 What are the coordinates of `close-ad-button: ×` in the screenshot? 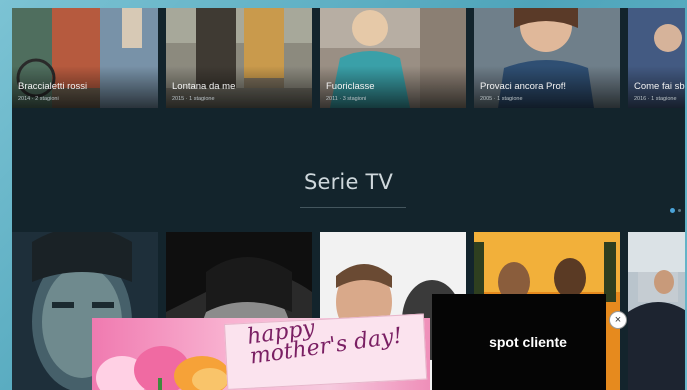 It's located at (618, 320).